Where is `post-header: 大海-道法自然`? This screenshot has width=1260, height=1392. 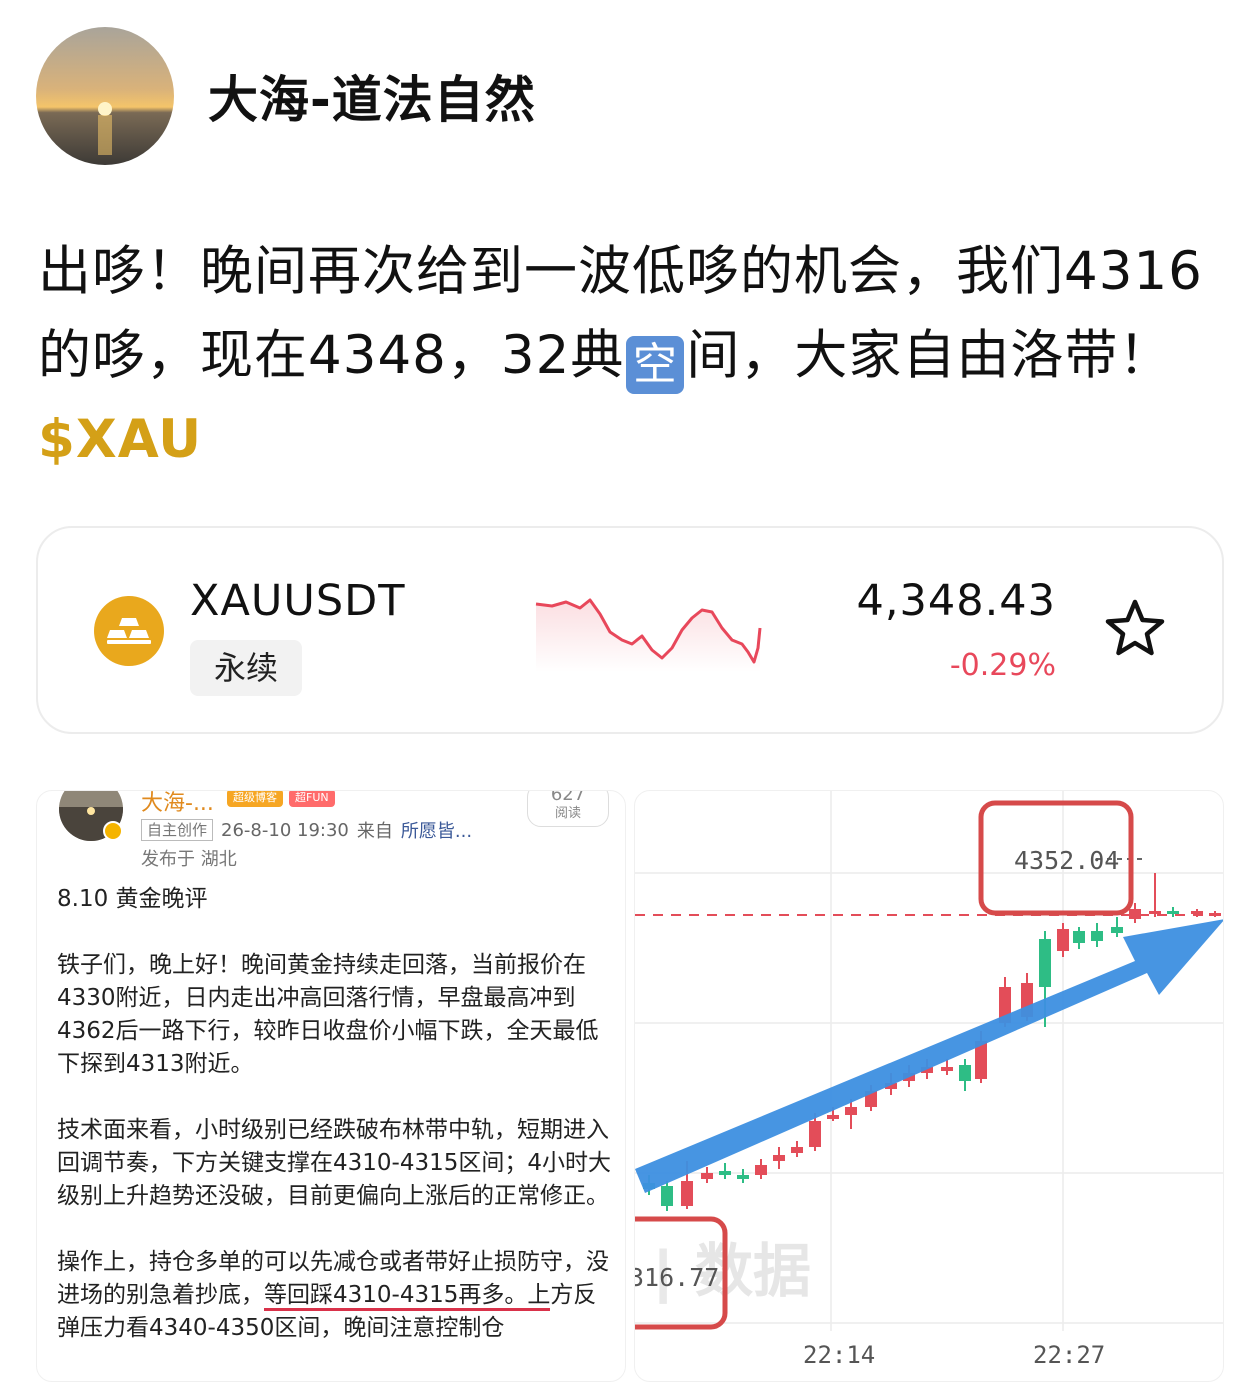
post-header: 大海-道法自然 is located at coordinates (286, 96).